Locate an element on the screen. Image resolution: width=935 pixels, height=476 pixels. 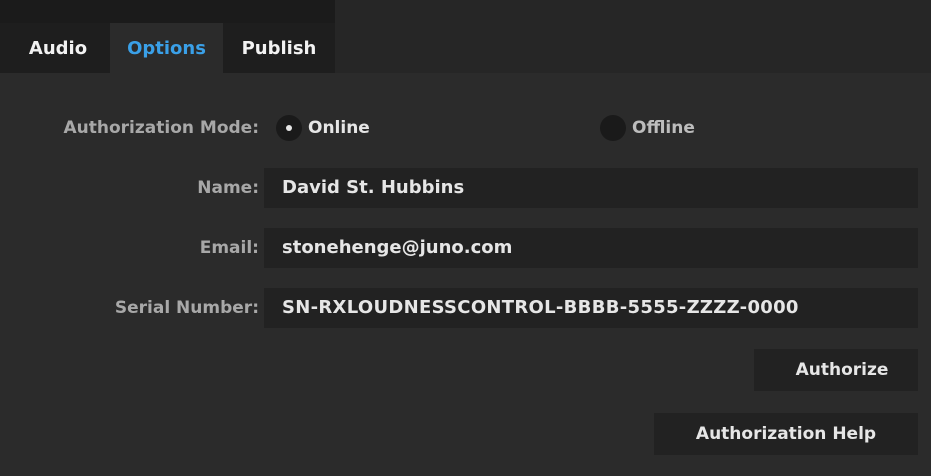
radio-online-indicator is located at coordinates (289, 128).